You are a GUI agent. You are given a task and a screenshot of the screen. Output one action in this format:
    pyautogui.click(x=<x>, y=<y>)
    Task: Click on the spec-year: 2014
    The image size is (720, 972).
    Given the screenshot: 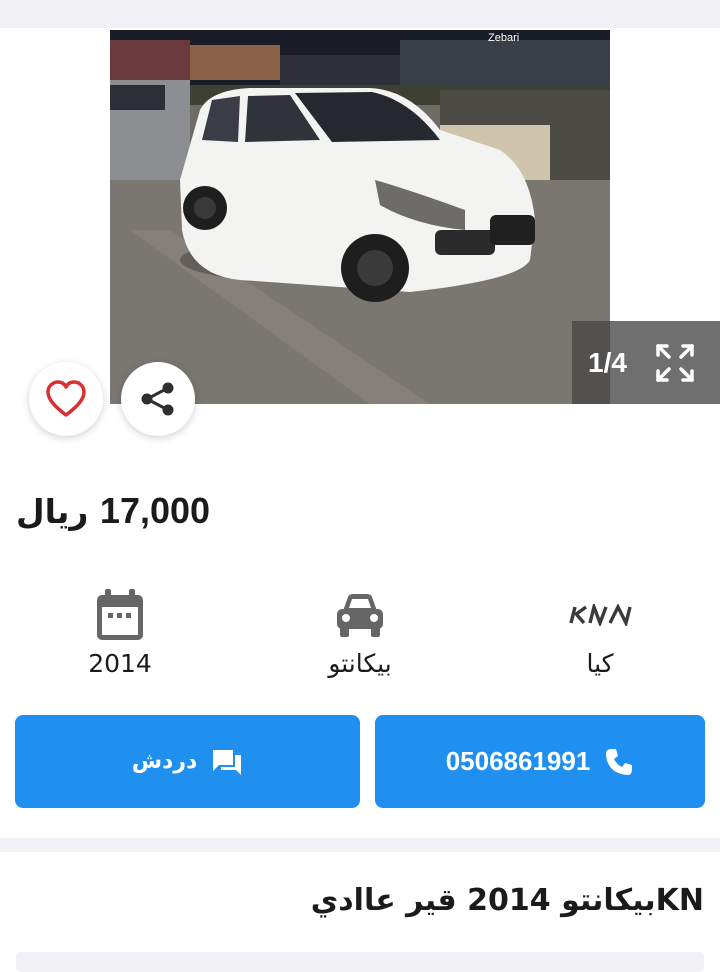 What is the action you would take?
    pyautogui.click(x=120, y=631)
    